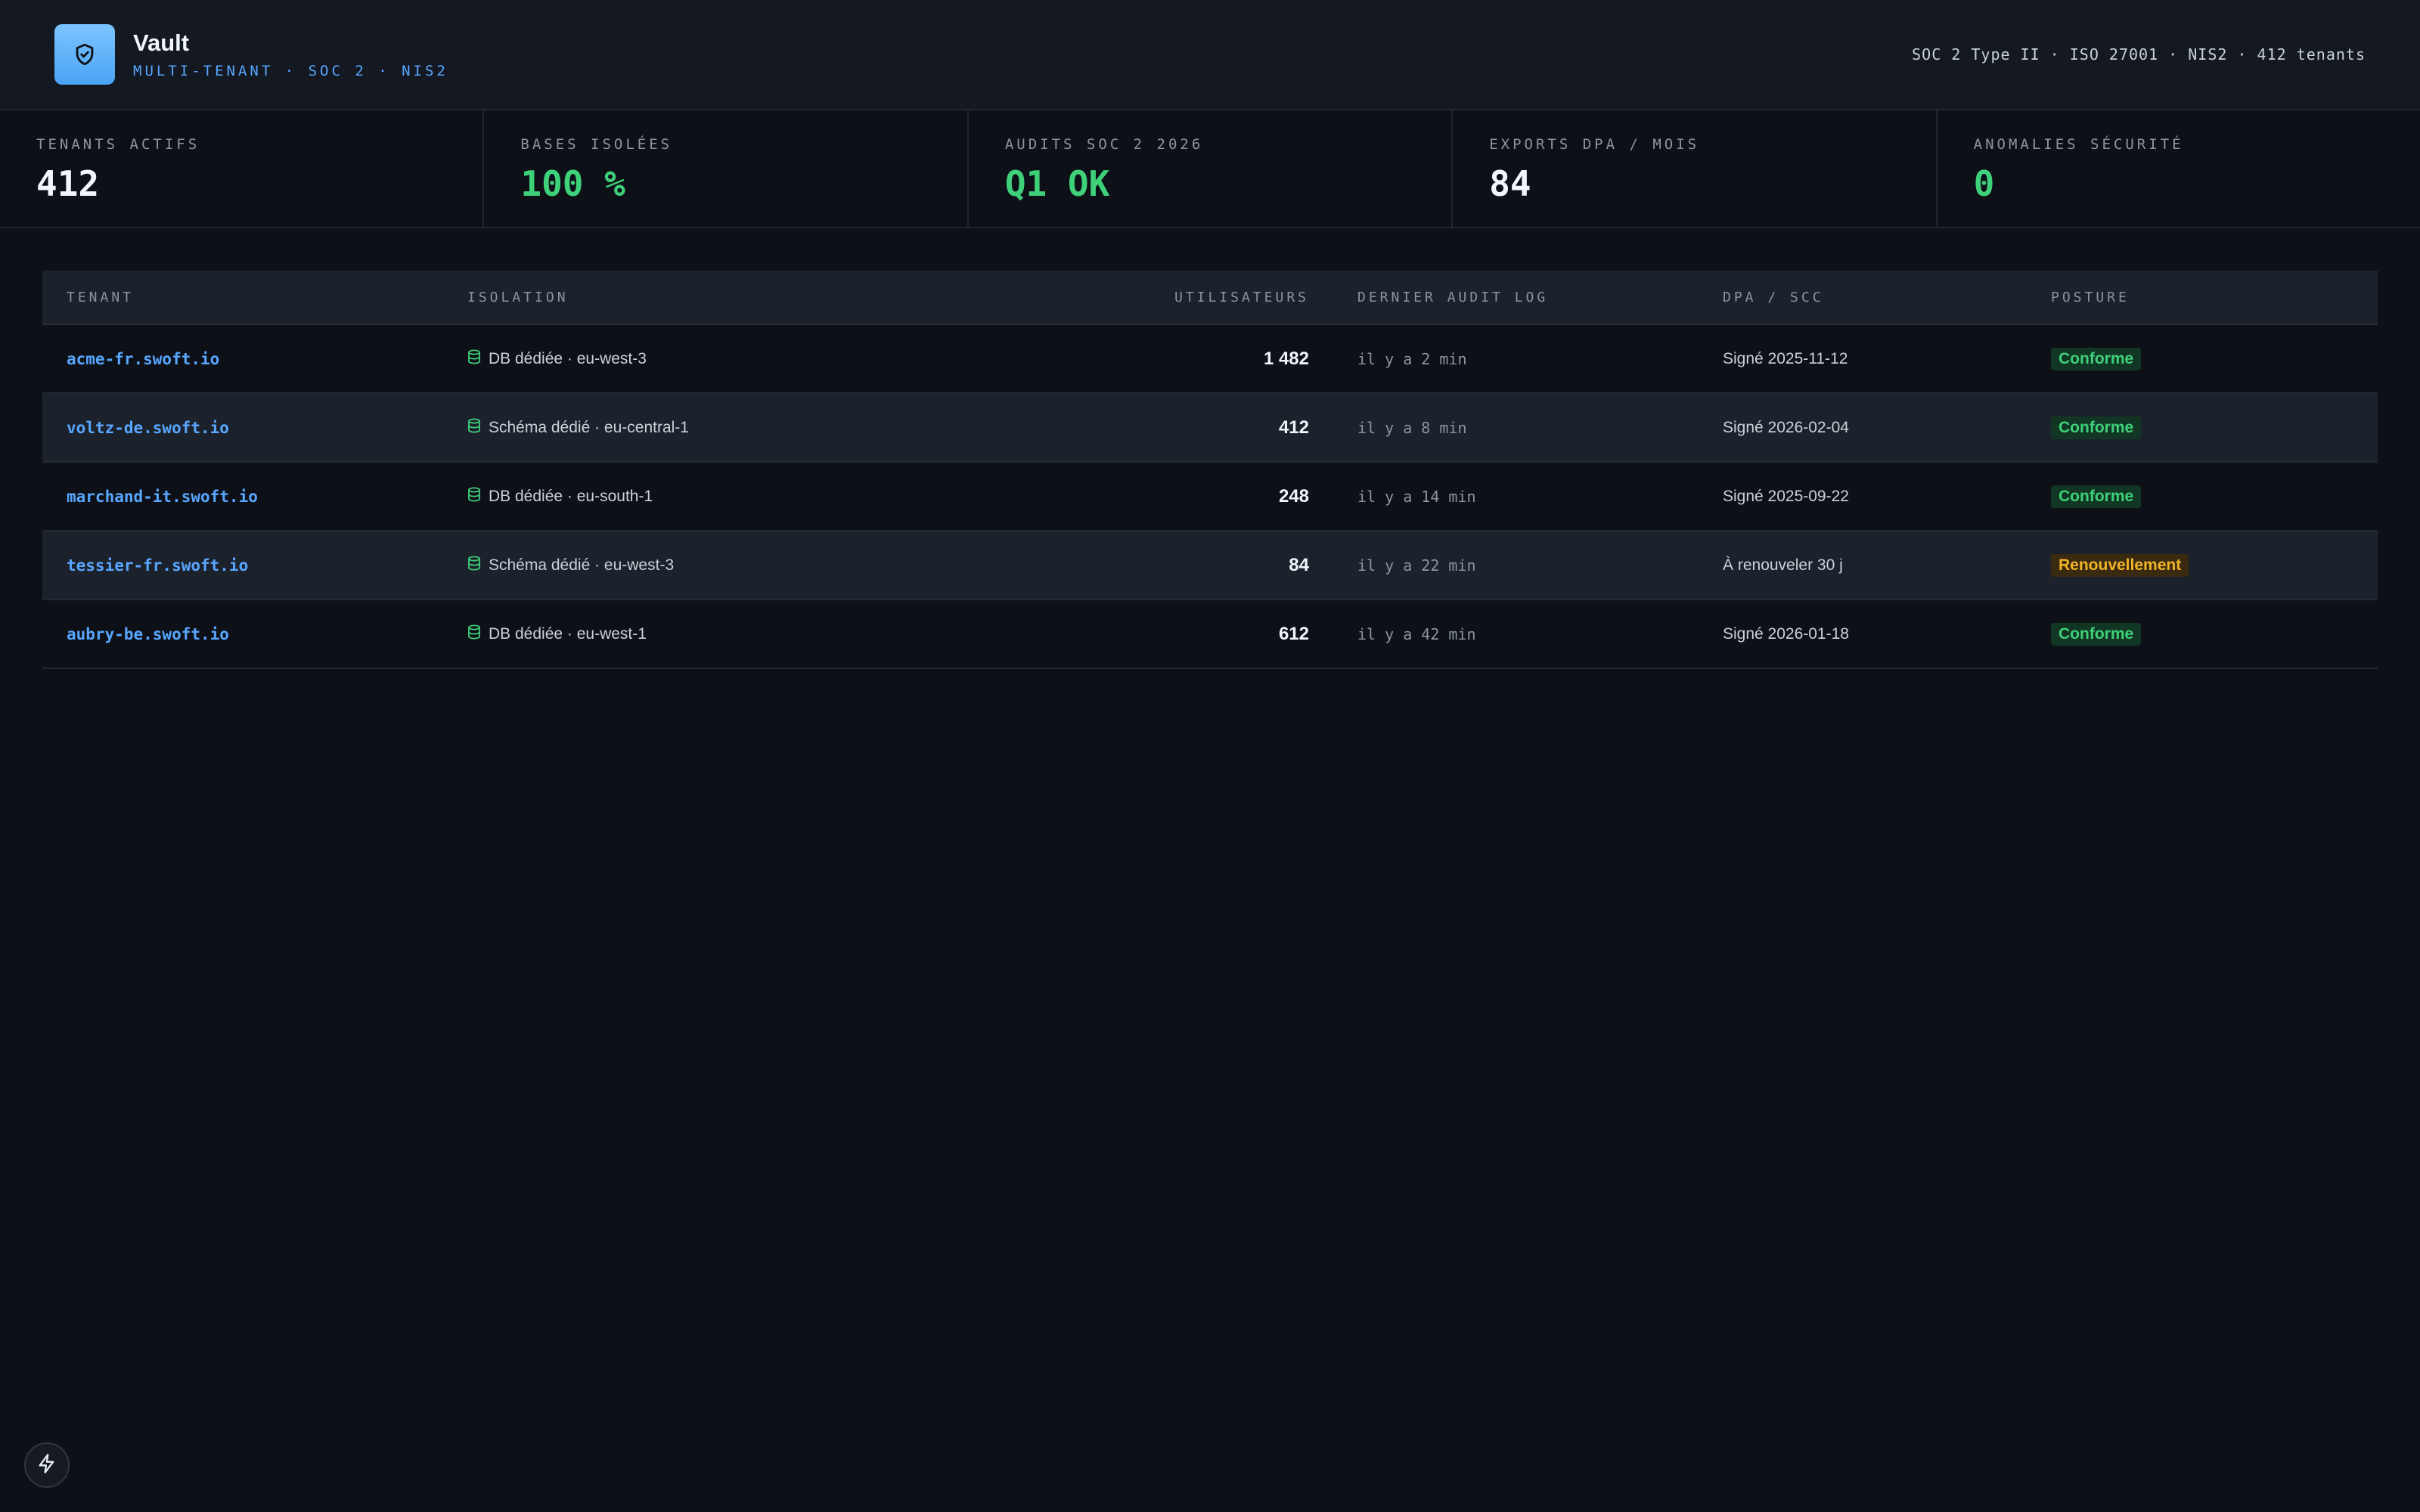  Describe the element at coordinates (726, 168) in the screenshot. I see `stat-bases-isolees: BASES ISOLÉES 100 %` at that location.